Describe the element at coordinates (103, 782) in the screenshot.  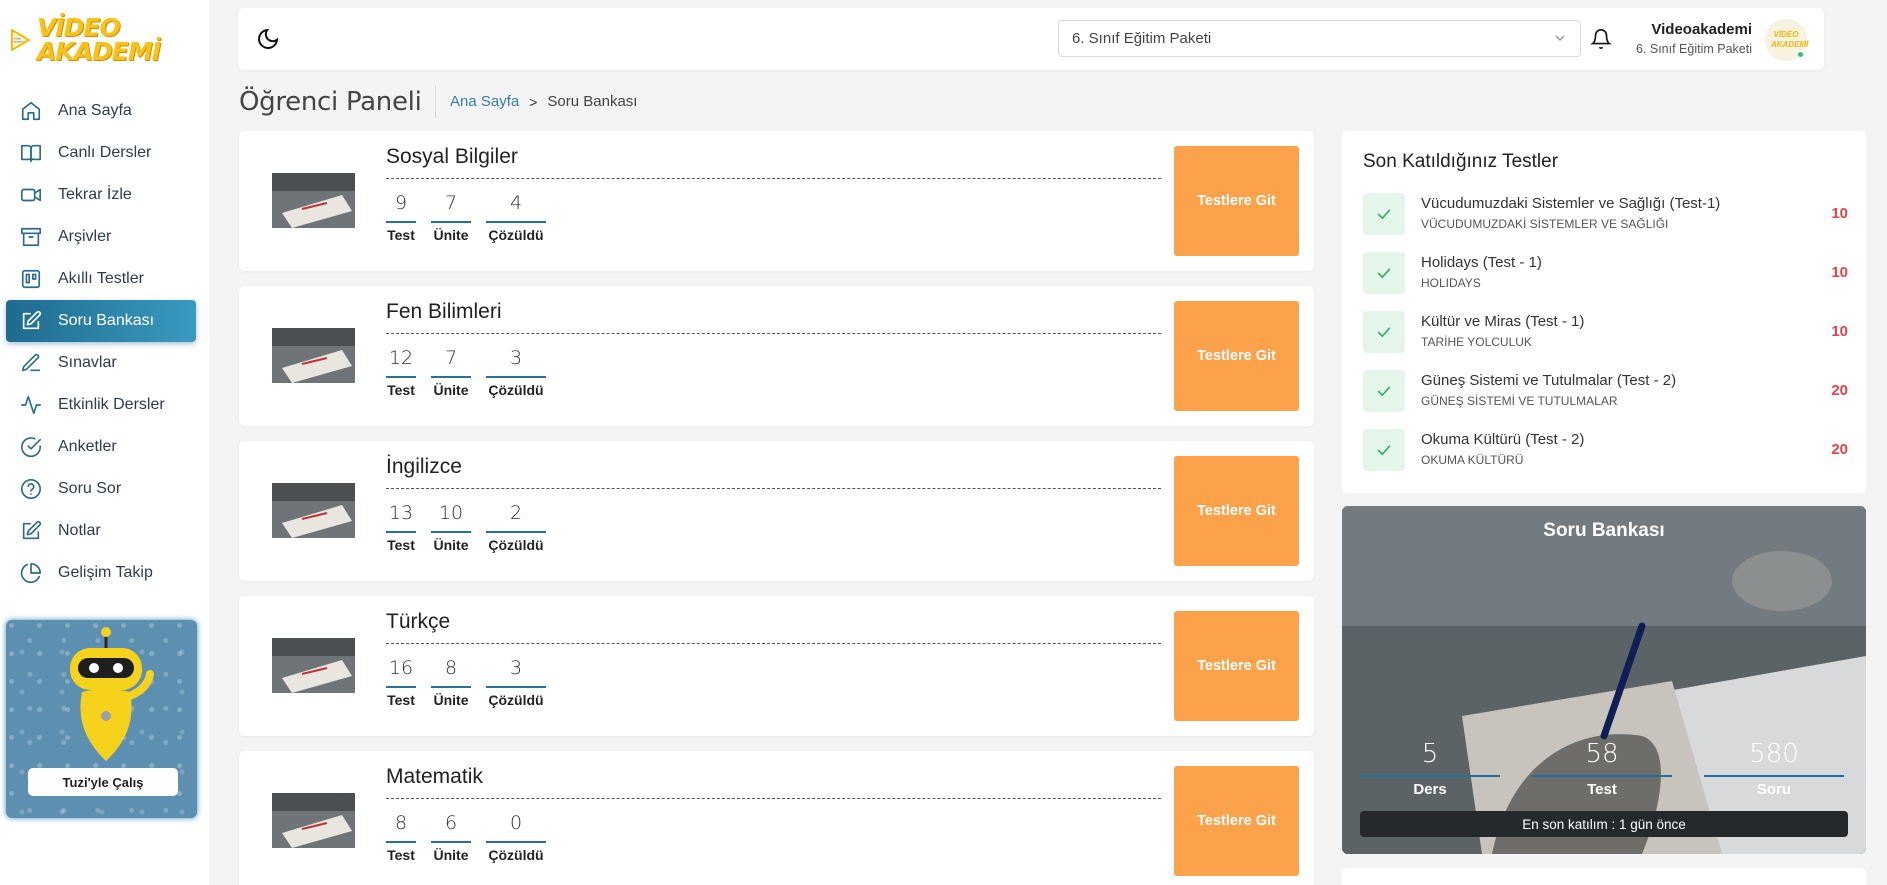
I see `tuzi-study-button: Tuzi'yle Çalış` at that location.